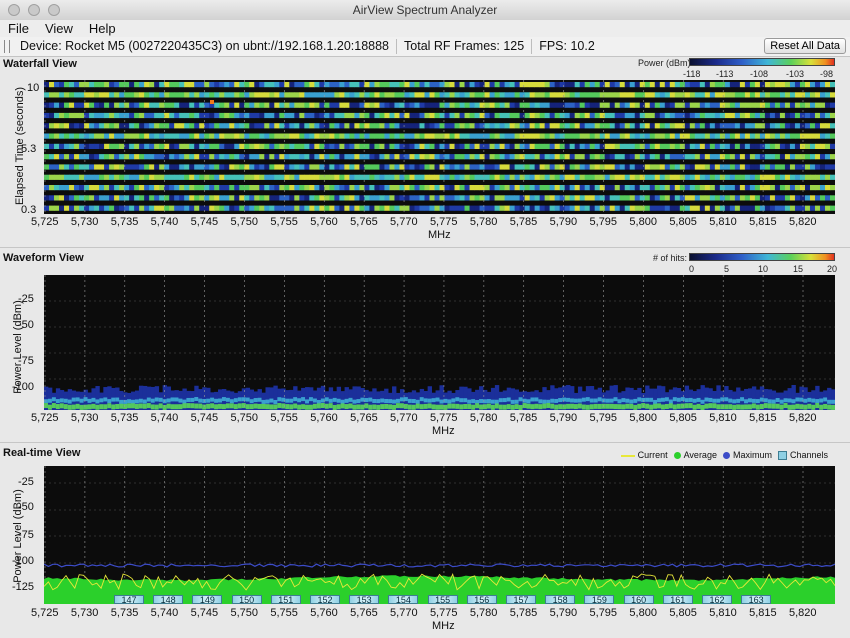 Image resolution: width=850 pixels, height=638 pixels. What do you see at coordinates (802, 455) in the screenshot?
I see `legend-channels: Channels` at bounding box center [802, 455].